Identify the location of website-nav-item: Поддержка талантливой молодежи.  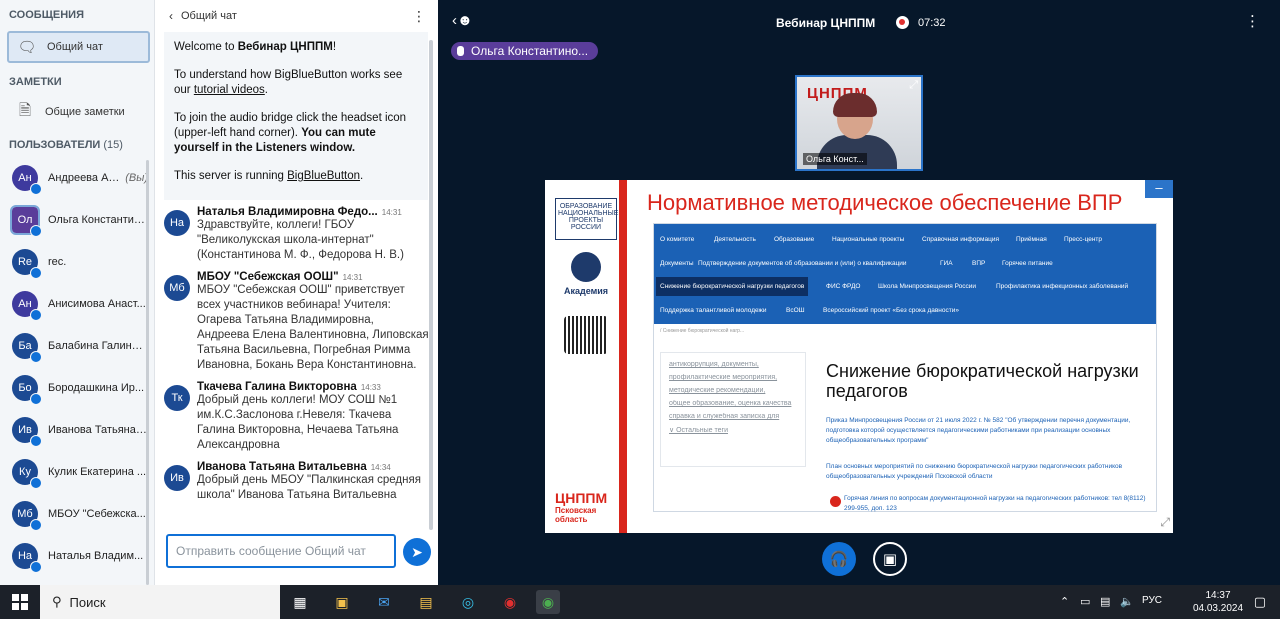
(713, 310).